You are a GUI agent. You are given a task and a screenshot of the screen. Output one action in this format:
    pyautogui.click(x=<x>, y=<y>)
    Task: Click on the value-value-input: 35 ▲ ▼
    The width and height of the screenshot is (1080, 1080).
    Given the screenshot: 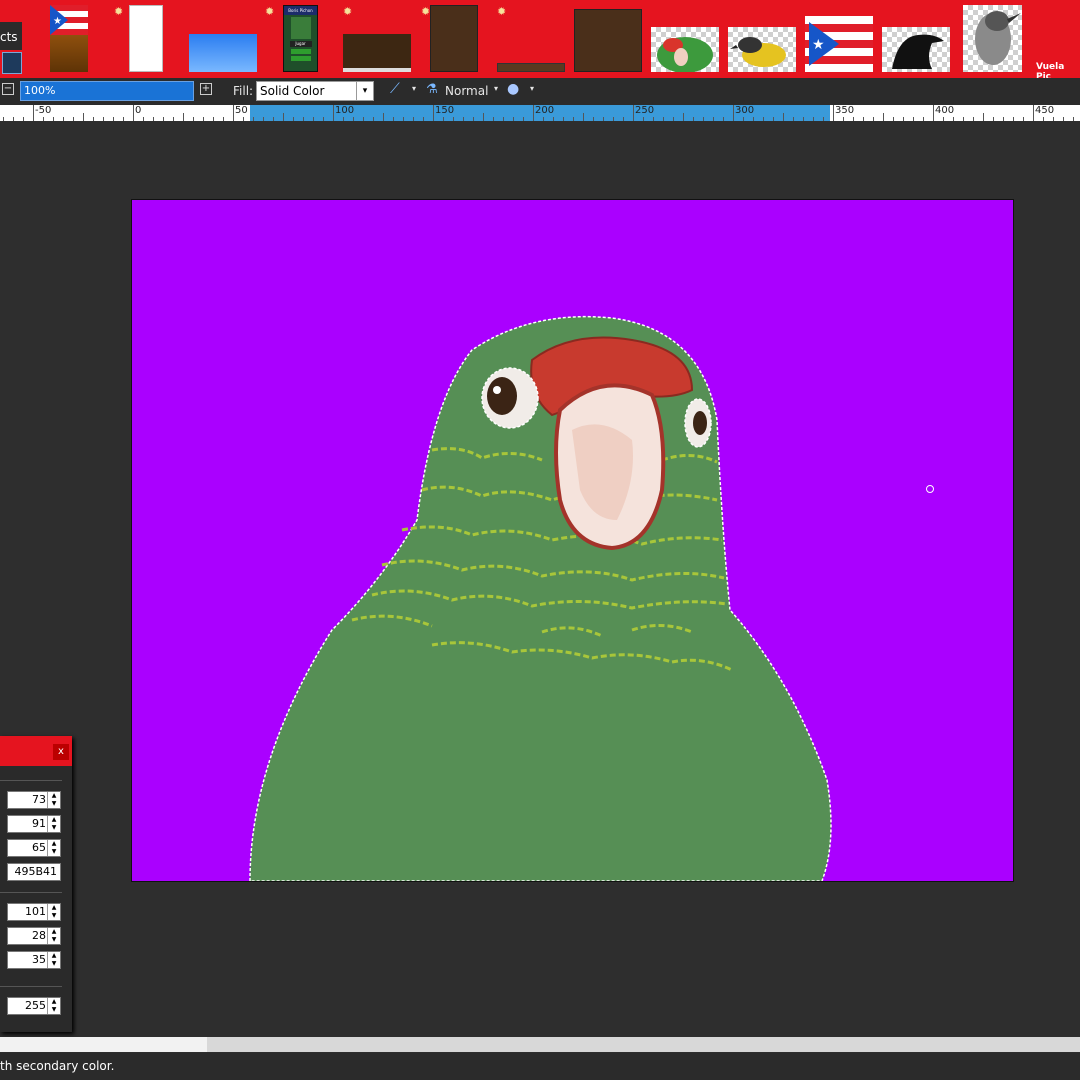 What is the action you would take?
    pyautogui.click(x=34, y=960)
    